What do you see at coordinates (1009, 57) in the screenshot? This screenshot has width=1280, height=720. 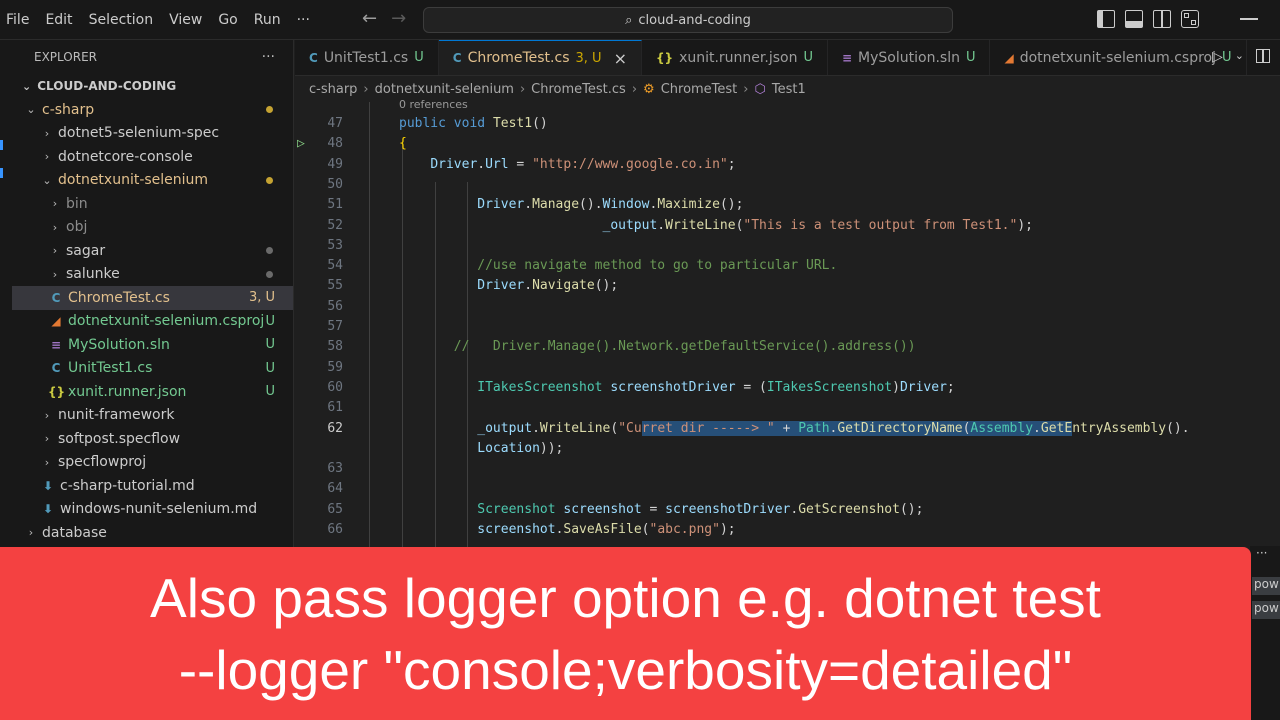 I see `file-type-icon: ◢` at bounding box center [1009, 57].